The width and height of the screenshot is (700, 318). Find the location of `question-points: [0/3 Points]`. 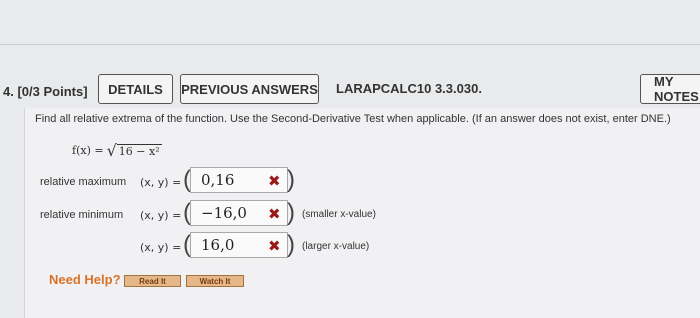

question-points: [0/3 Points] is located at coordinates (52, 91).